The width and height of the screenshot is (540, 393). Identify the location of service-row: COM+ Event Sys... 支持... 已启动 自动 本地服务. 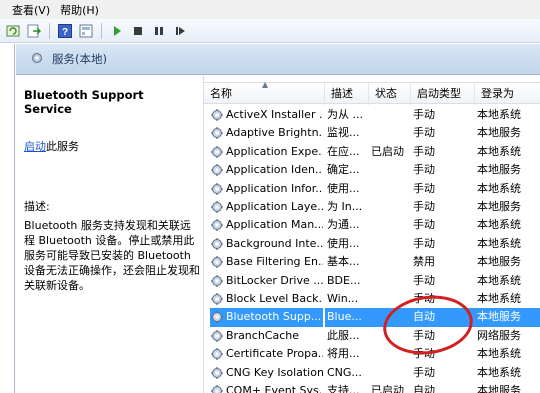
(372, 387).